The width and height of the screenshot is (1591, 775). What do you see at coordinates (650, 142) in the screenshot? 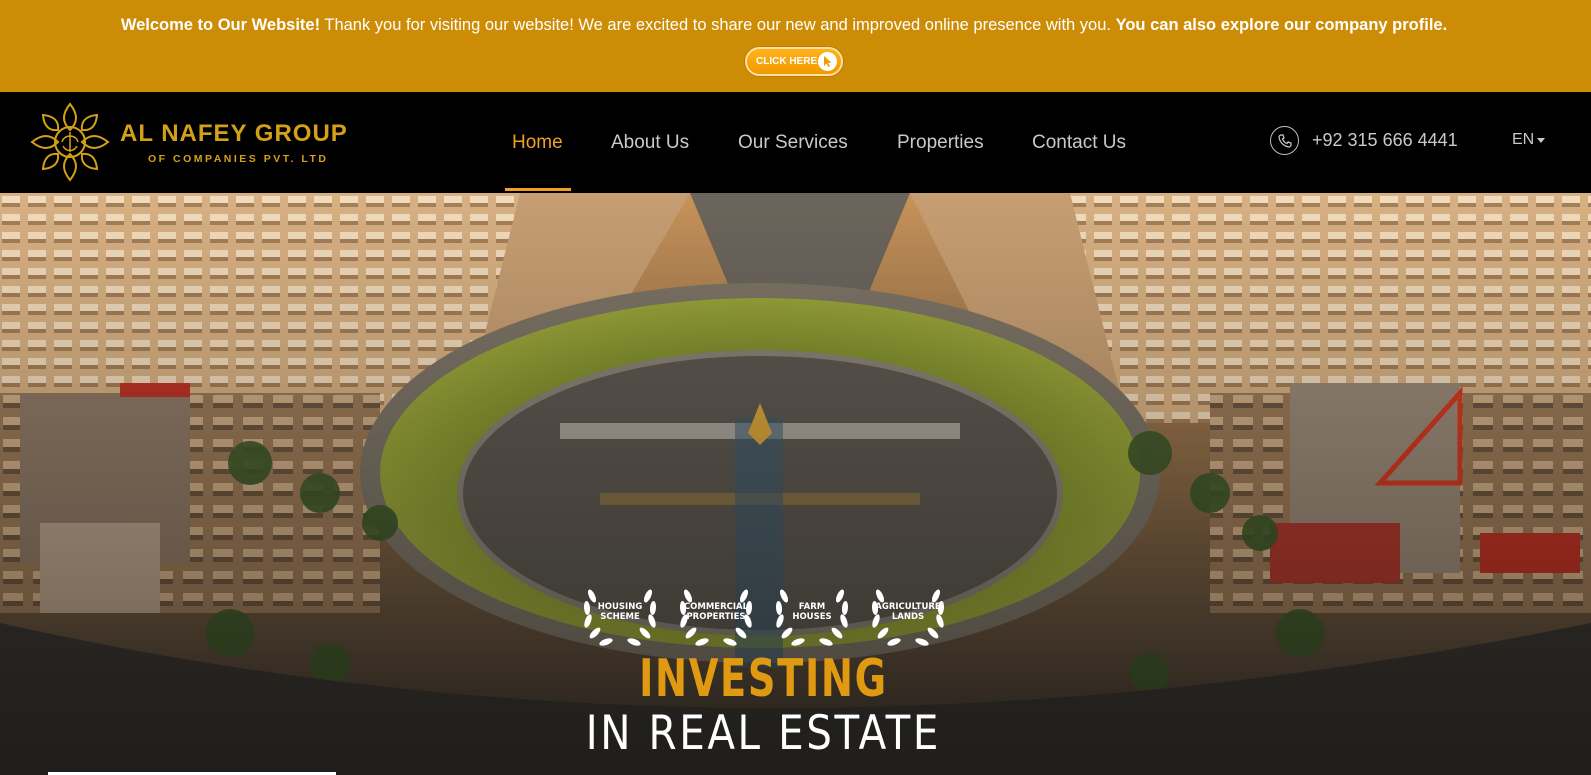
I see `nav-about-us: About Us` at bounding box center [650, 142].